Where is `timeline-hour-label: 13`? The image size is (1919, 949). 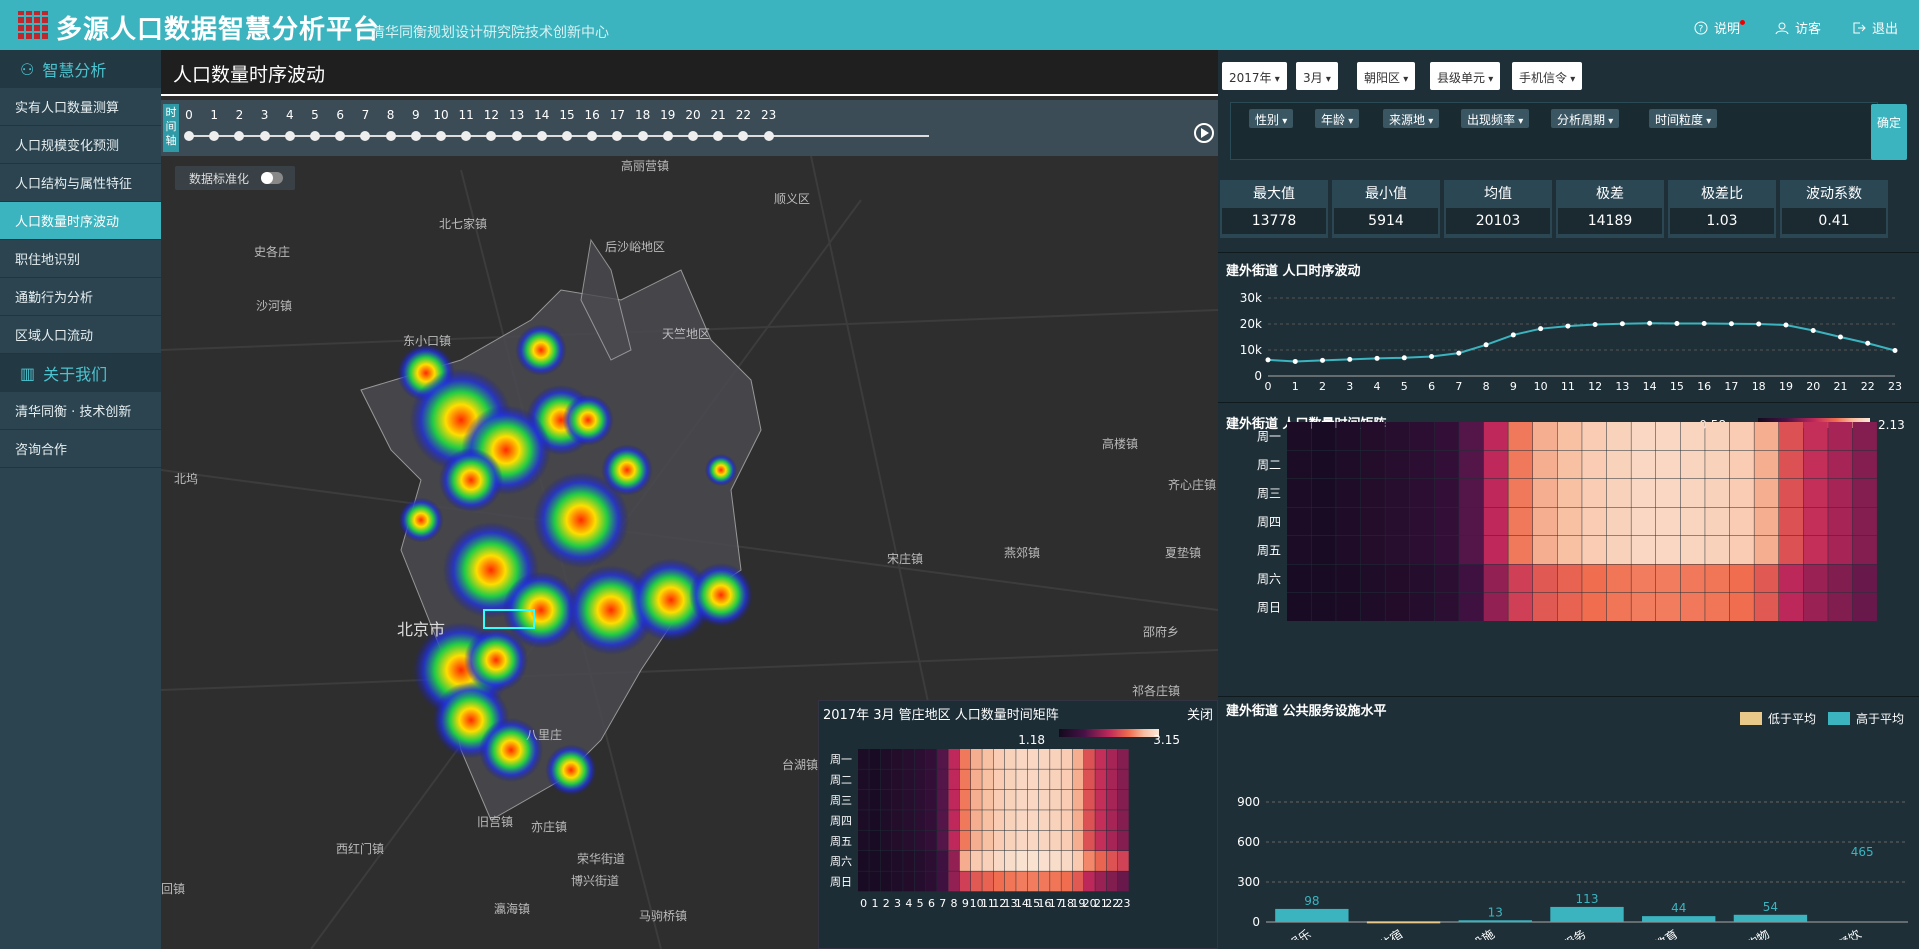
timeline-hour-label: 13 is located at coordinates (516, 115).